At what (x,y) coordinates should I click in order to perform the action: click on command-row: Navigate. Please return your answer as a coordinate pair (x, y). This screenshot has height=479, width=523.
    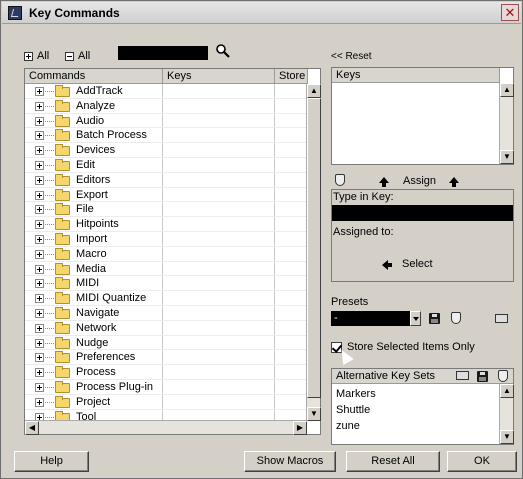
    Looking at the image, I should click on (166, 313).